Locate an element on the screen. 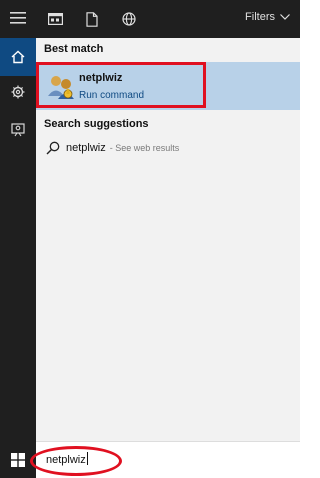  suggestion-query: netplwiz is located at coordinates (86, 148).